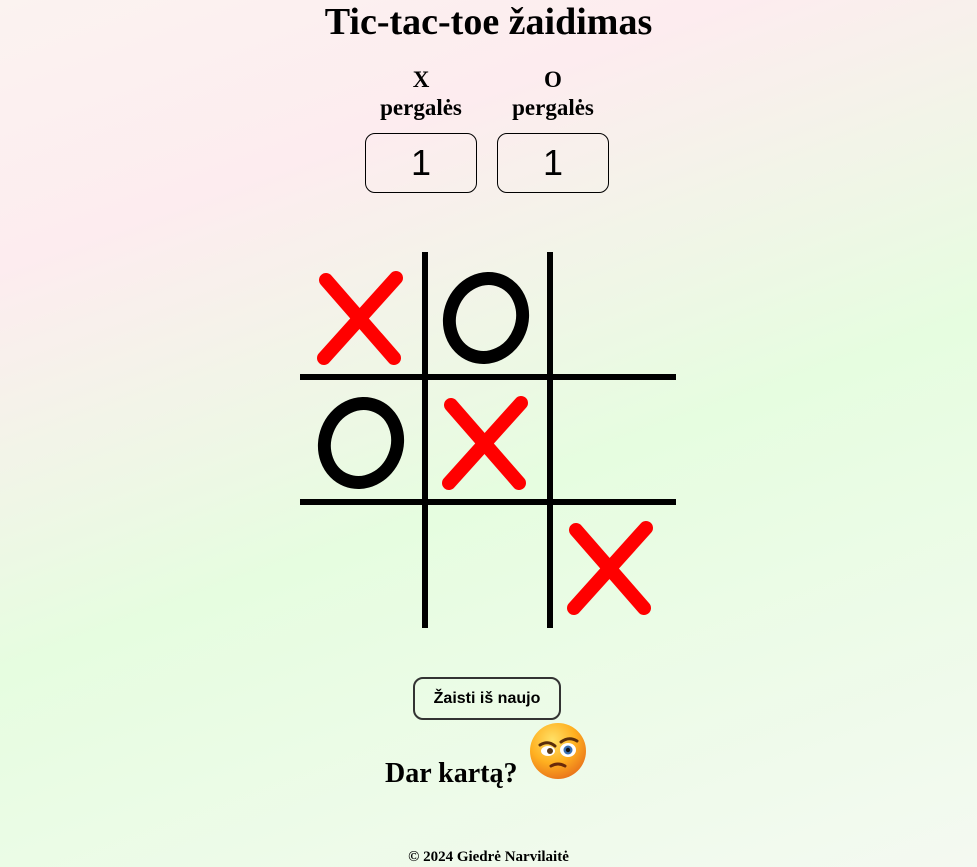 Image resolution: width=977 pixels, height=867 pixels. Describe the element at coordinates (553, 129) in the screenshot. I see `o-score-panel: O pergalės 1` at that location.